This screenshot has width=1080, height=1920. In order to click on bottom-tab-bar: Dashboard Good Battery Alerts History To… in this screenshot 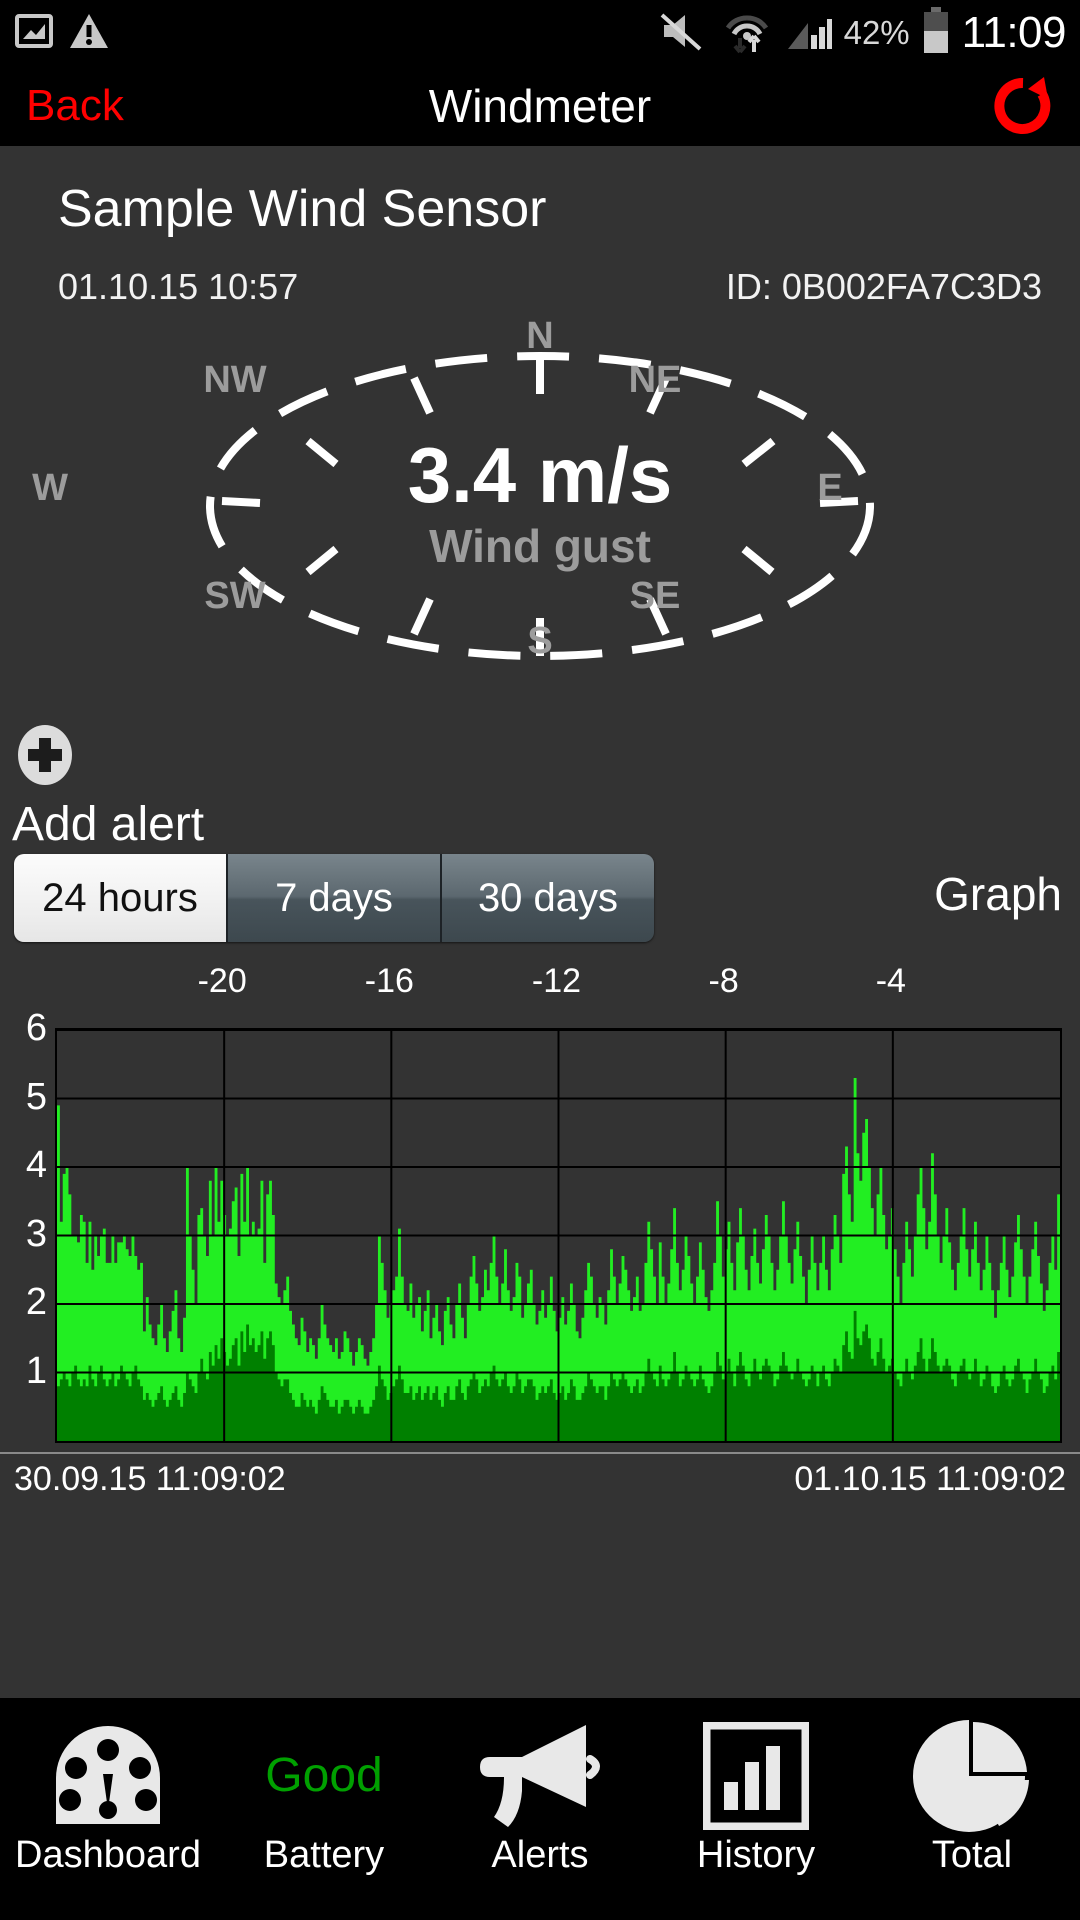, I will do `click(540, 1809)`.